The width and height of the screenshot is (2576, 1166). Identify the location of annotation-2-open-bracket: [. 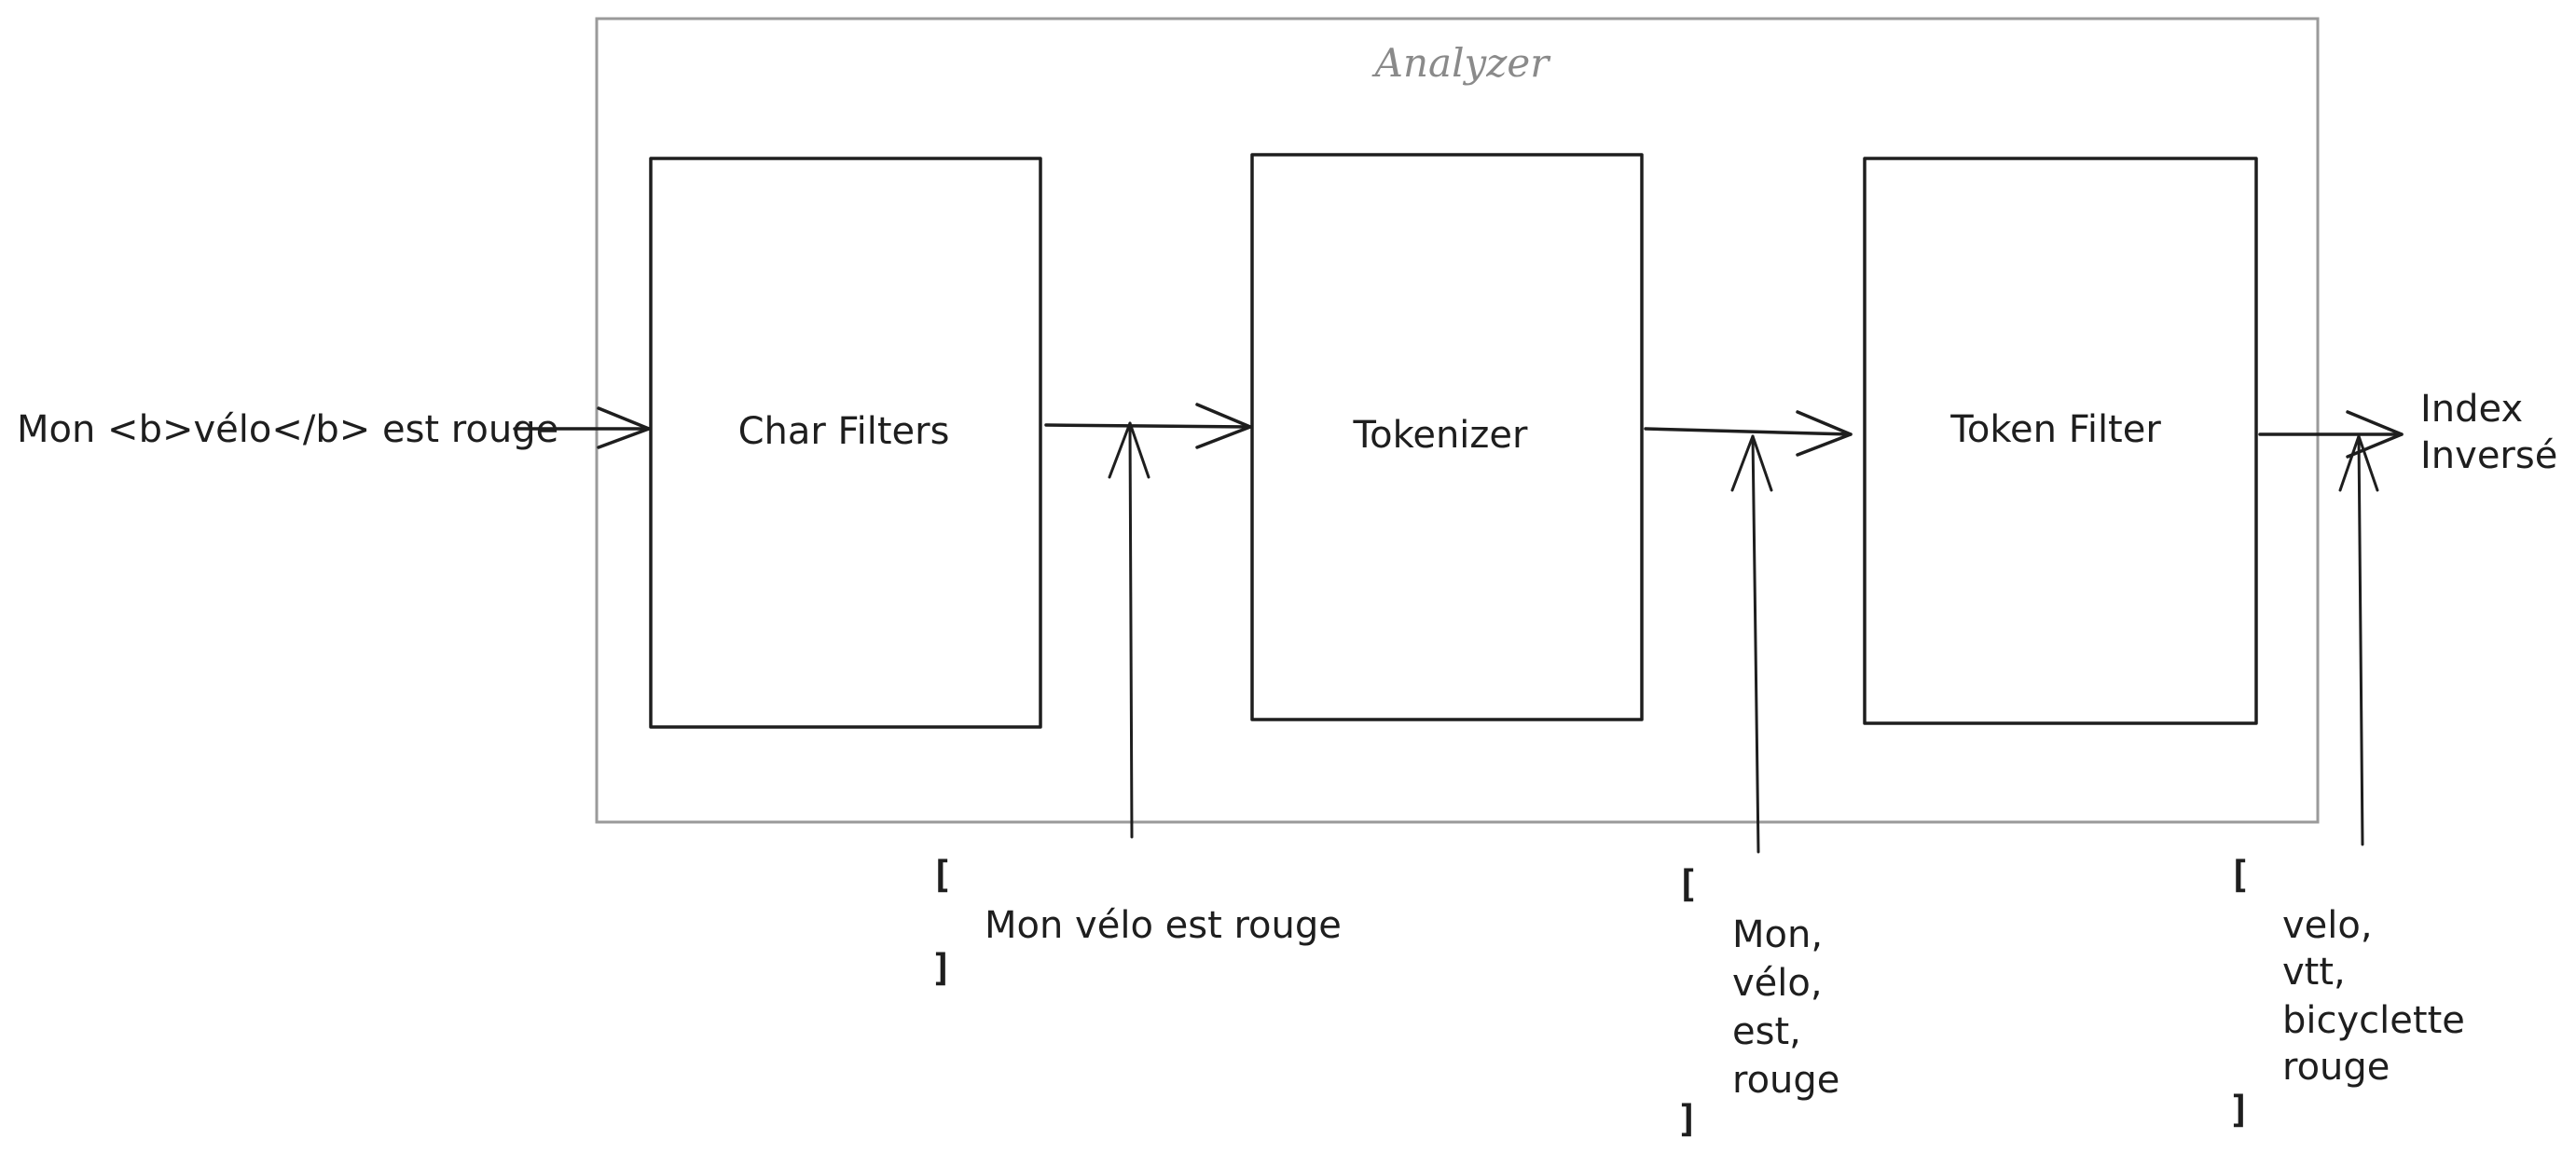
(1687, 884).